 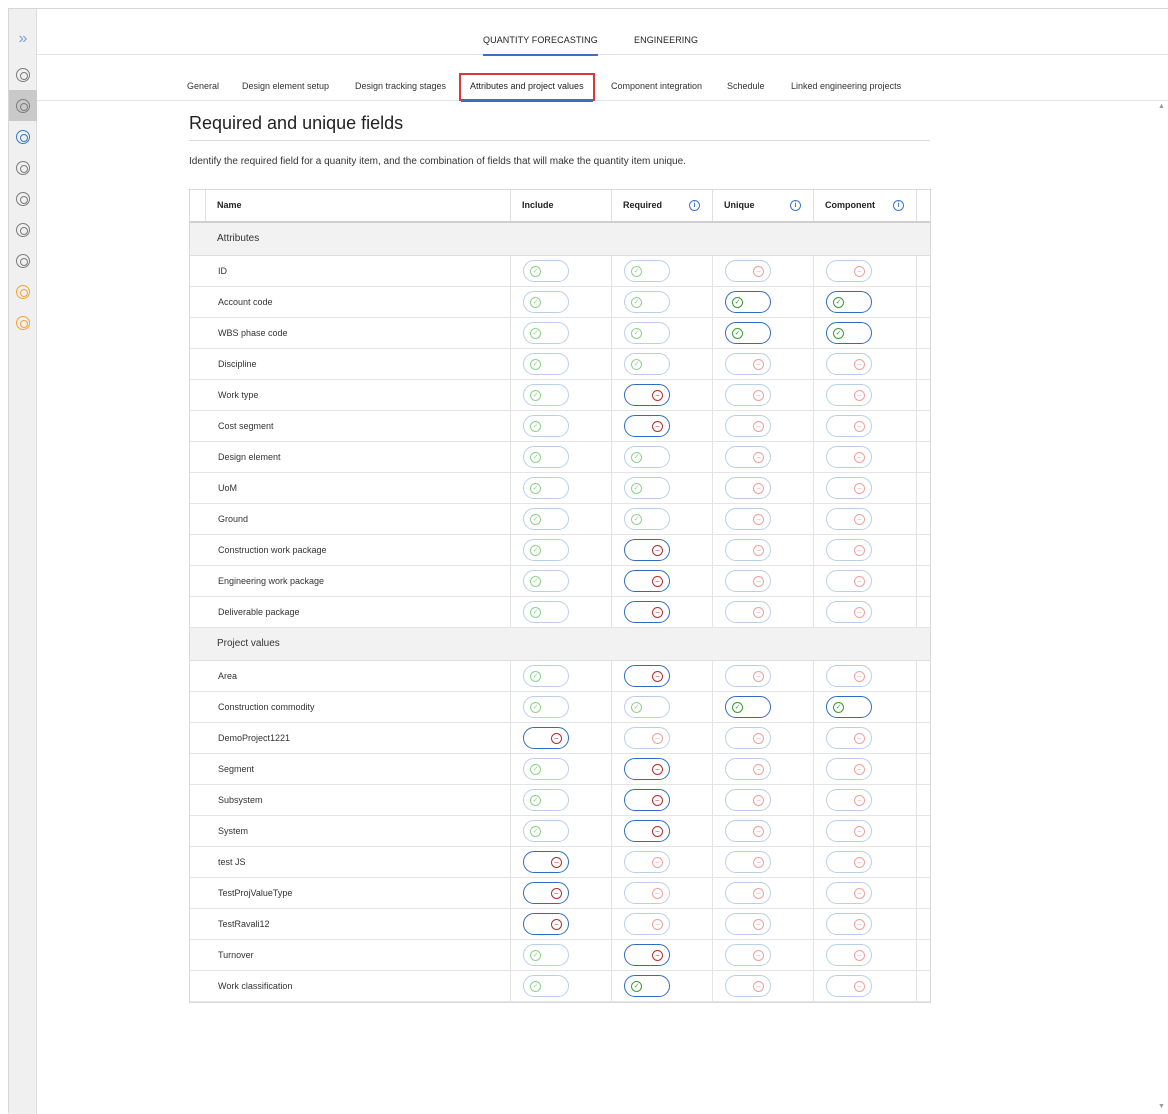 I want to click on expand-rail-icon: », so click(x=23, y=39).